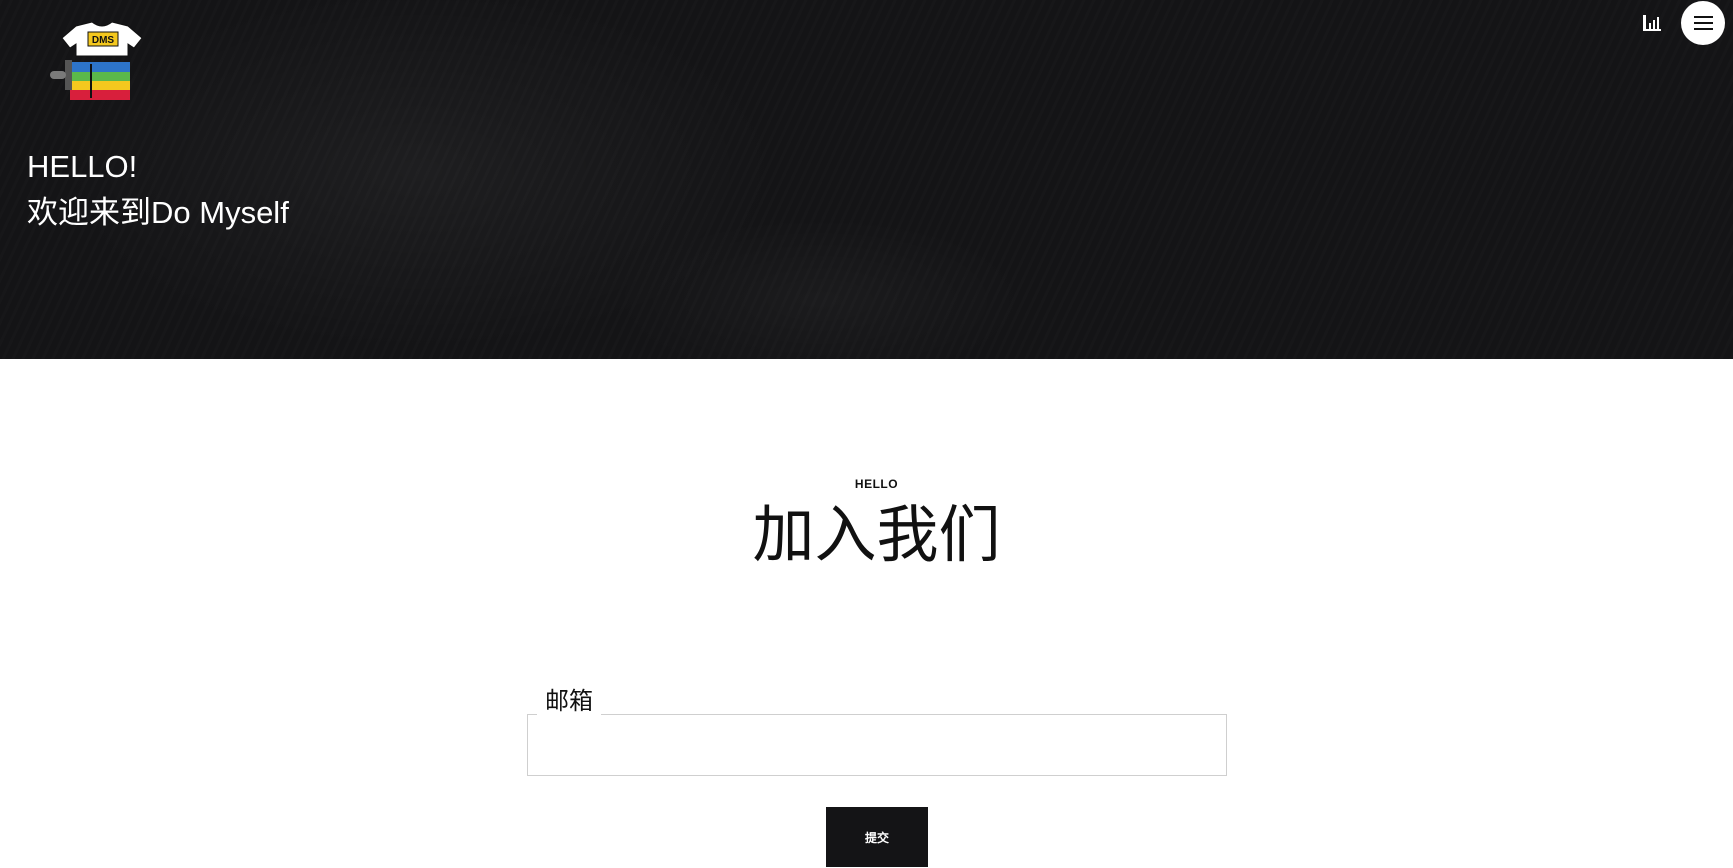 The image size is (1733, 868). What do you see at coordinates (158, 212) in the screenshot?
I see `hero-welcome: 欢迎来到Do Myself` at bounding box center [158, 212].